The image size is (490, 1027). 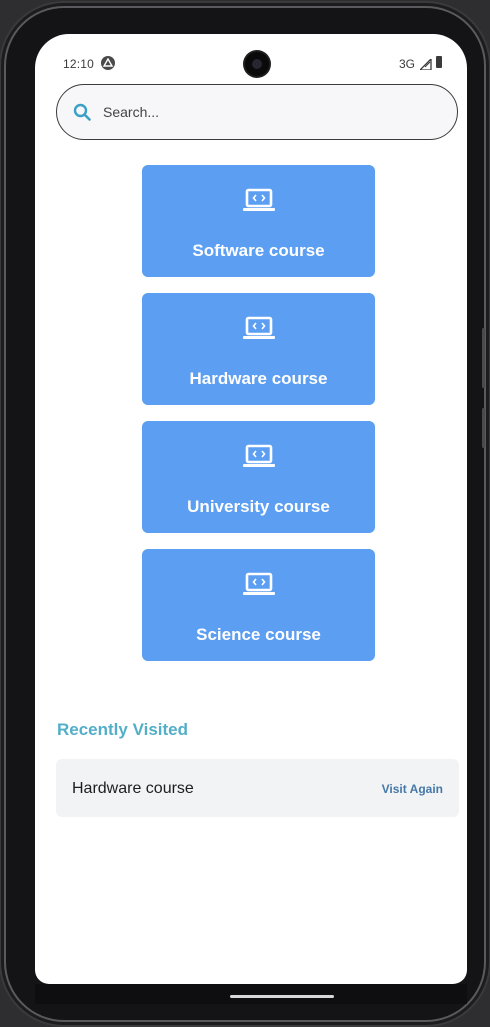 What do you see at coordinates (258, 506) in the screenshot?
I see `course-label: University course` at bounding box center [258, 506].